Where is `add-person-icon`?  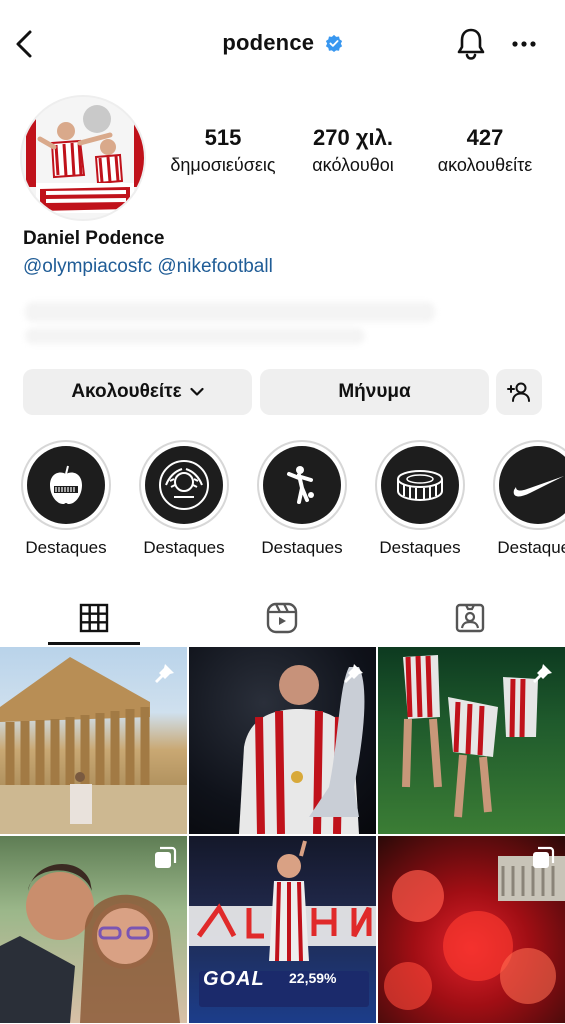 add-person-icon is located at coordinates (518, 392).